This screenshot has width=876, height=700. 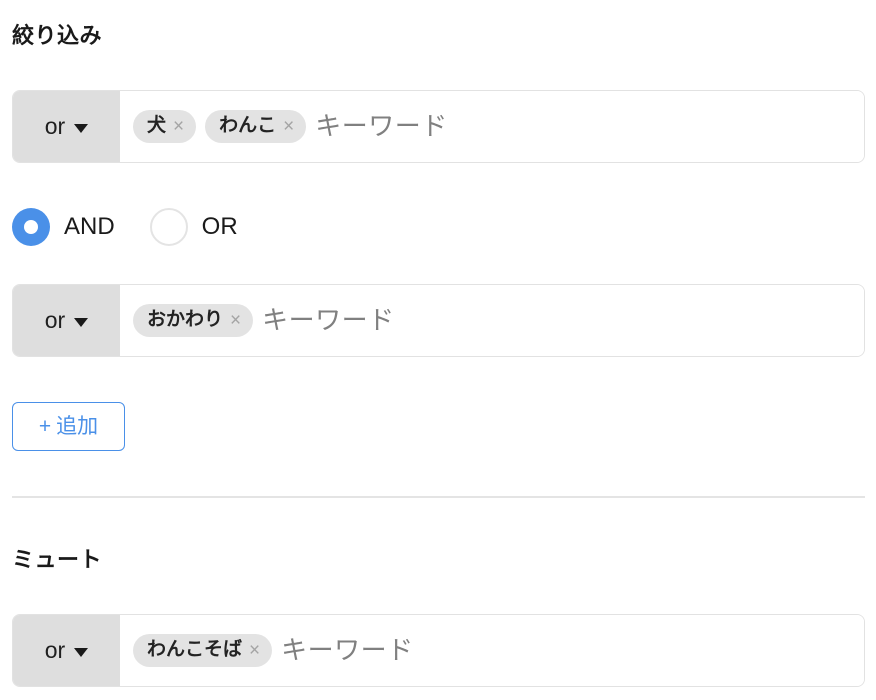 I want to click on tag-label: わんこそば, so click(x=195, y=650).